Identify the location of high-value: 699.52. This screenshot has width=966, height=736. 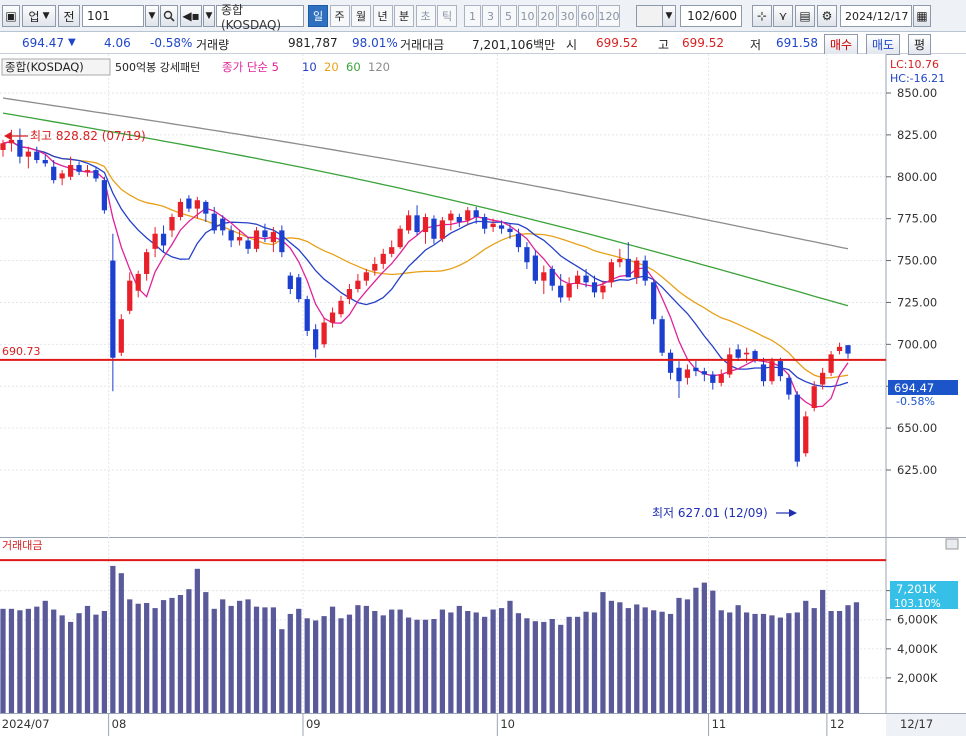
(703, 43).